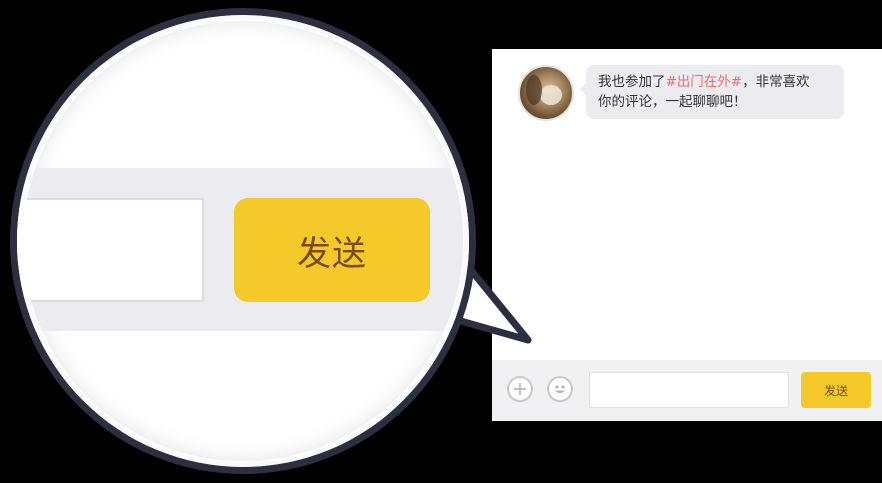 The width and height of the screenshot is (882, 483). I want to click on zoomed-send-button: 发送, so click(332, 250).